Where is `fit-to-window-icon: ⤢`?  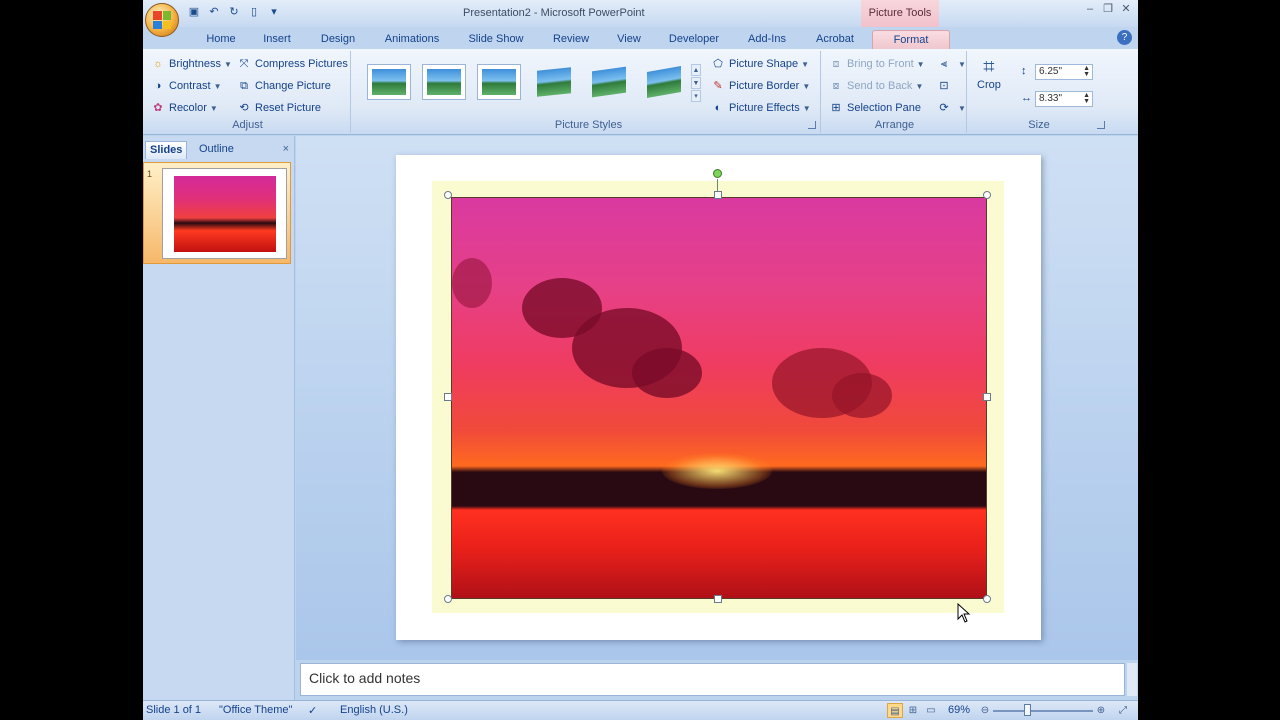
fit-to-window-icon: ⤢ is located at coordinates (1123, 710).